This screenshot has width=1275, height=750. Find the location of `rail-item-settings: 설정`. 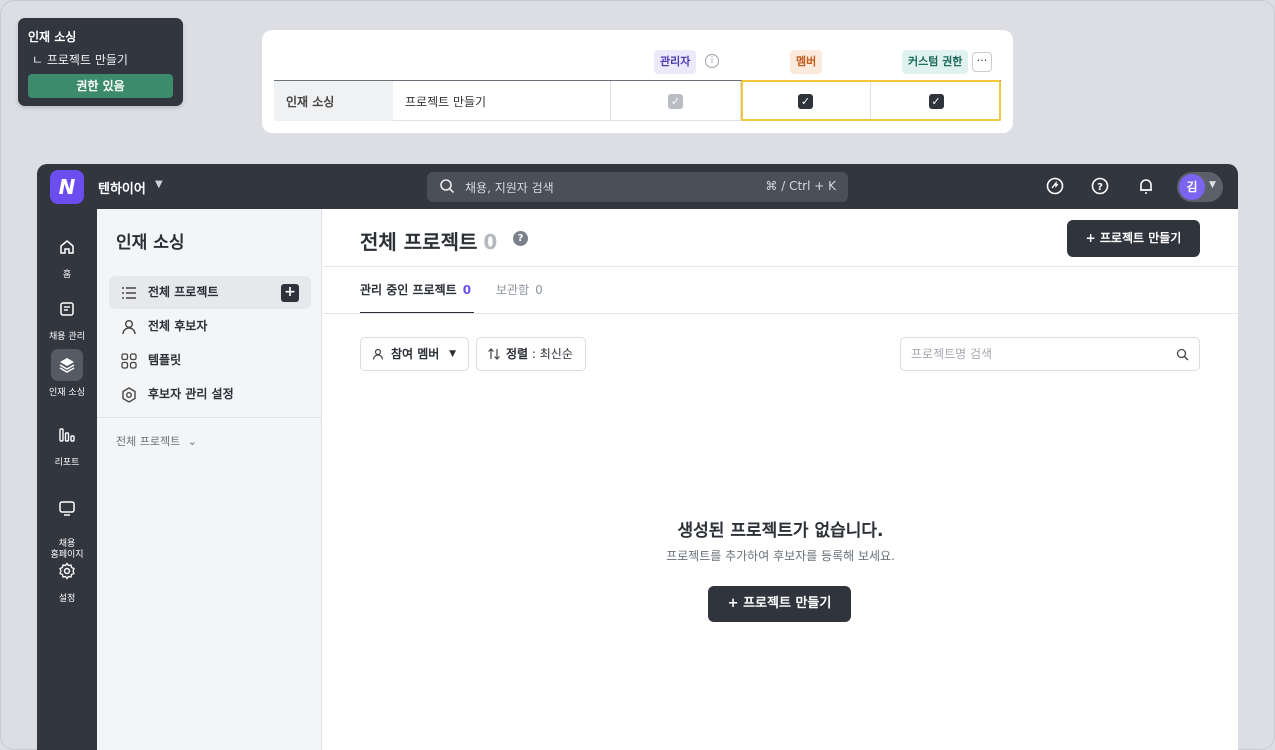

rail-item-settings: 설정 is located at coordinates (67, 579).